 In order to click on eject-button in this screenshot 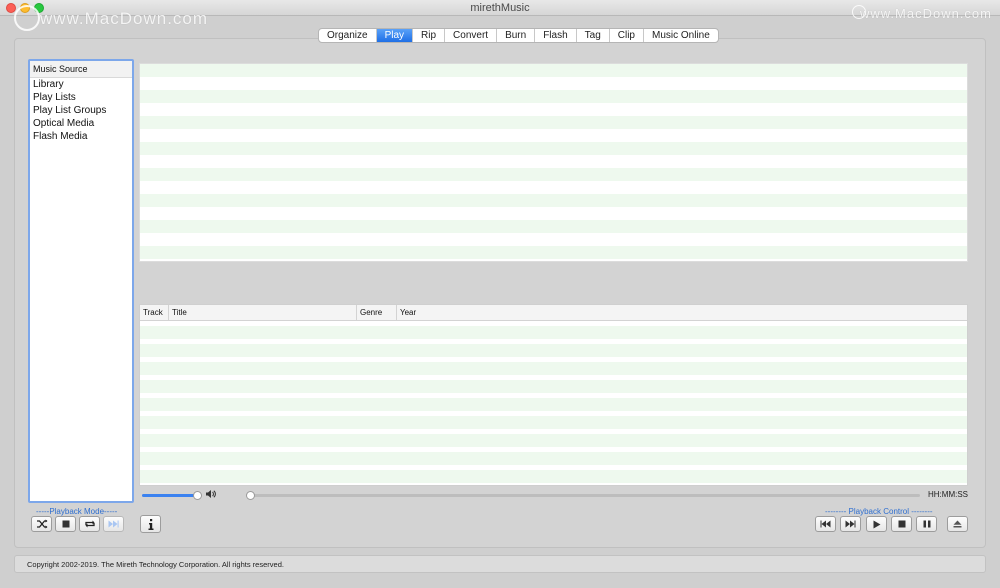, I will do `click(957, 524)`.